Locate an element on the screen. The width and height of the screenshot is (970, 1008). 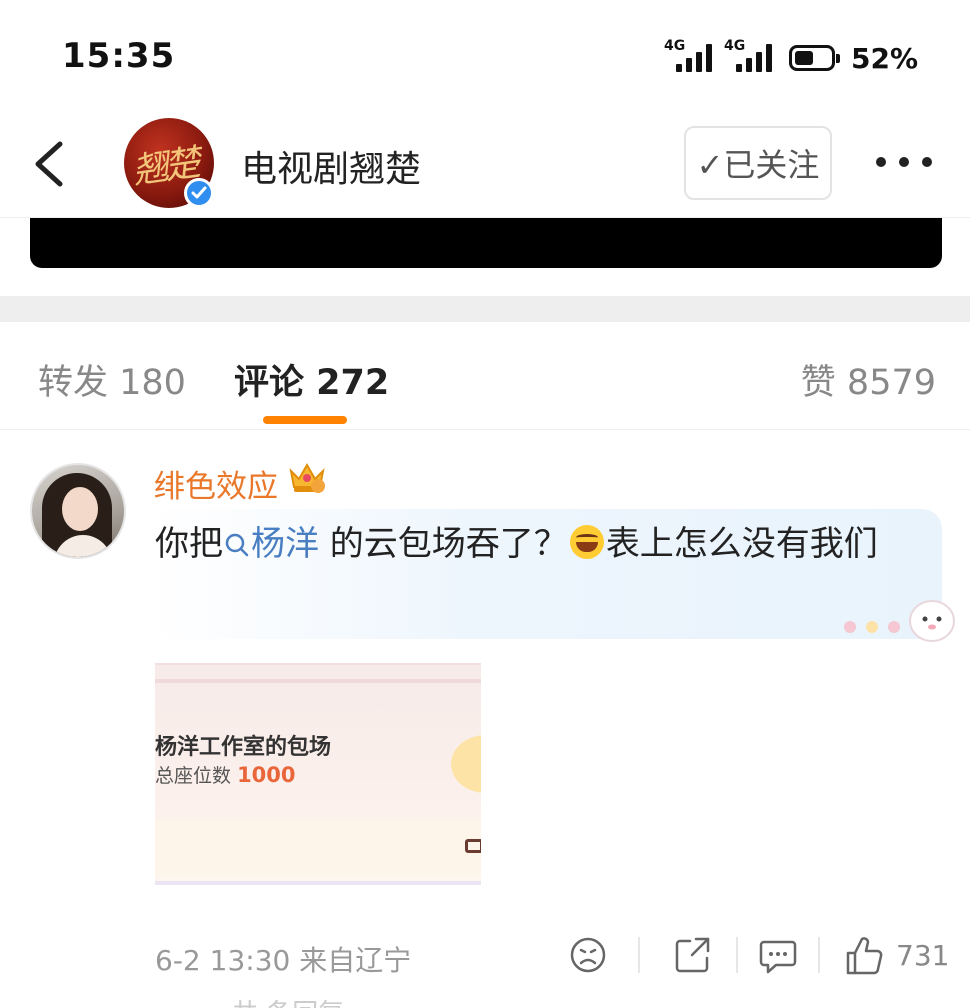
image-seat-info: 总座位数 1000 is located at coordinates (225, 774).